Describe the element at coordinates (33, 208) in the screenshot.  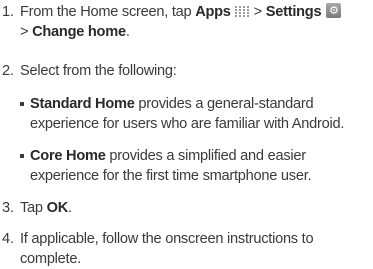
I see `step-3-text: Tap` at that location.